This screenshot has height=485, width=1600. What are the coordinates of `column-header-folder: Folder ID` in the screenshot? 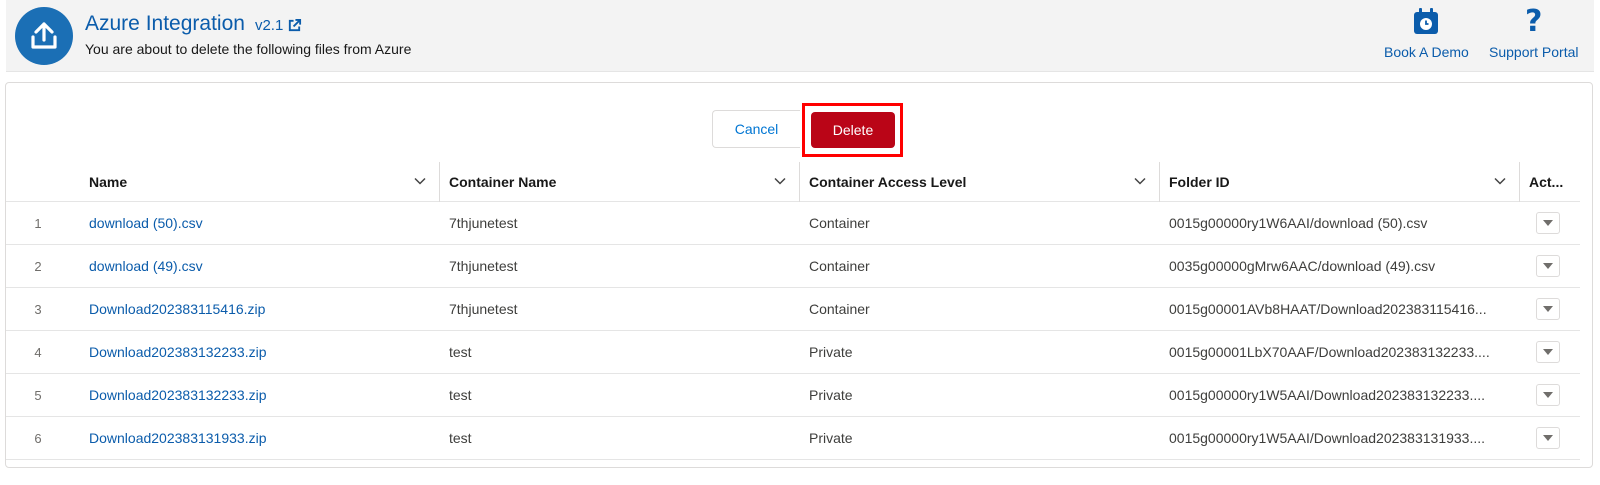 It's located at (1344, 182).